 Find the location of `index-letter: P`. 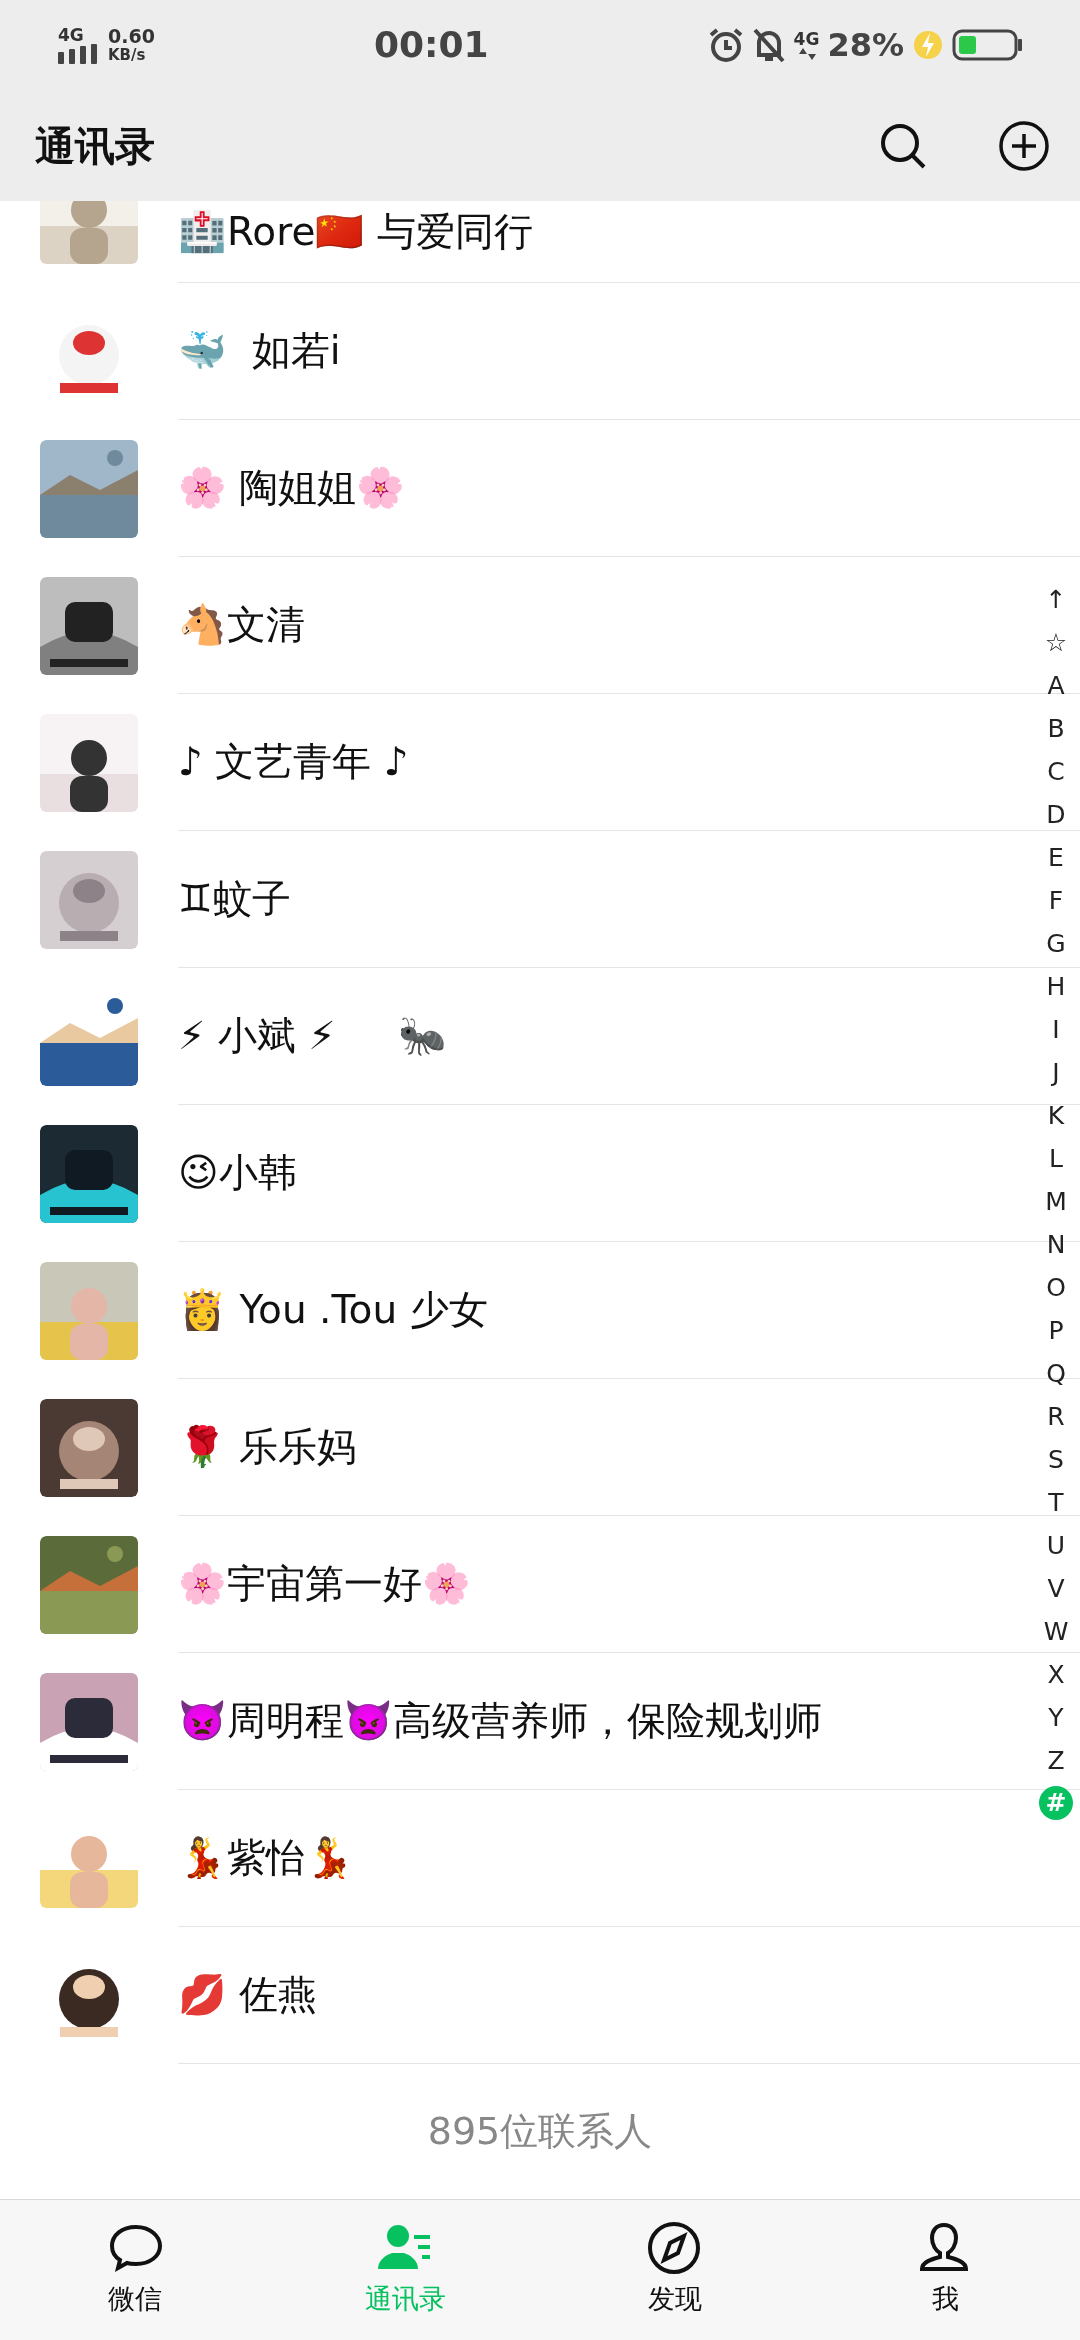

index-letter: P is located at coordinates (1056, 1330).